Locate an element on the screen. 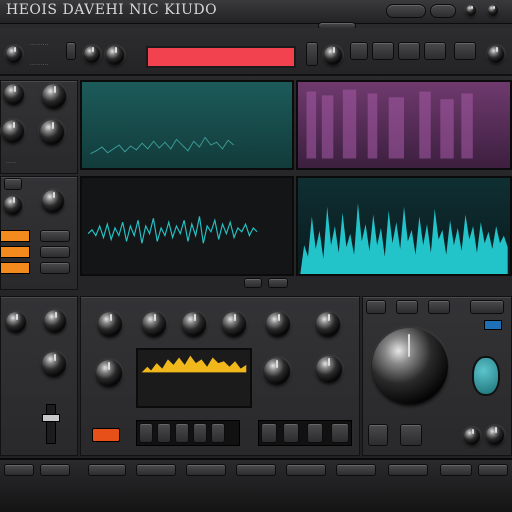 This screenshot has height=512, width=512. power-icon is located at coordinates (471, 10).